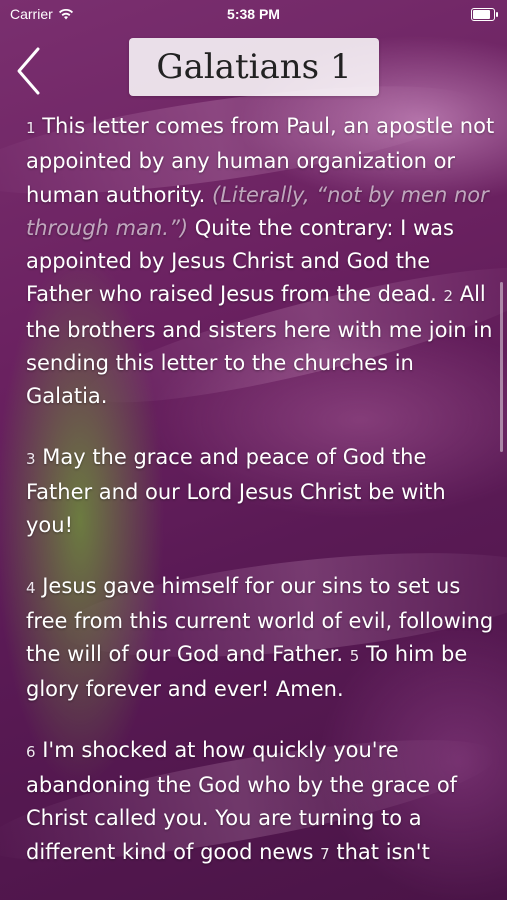 The height and width of the screenshot is (900, 507). What do you see at coordinates (31, 128) in the screenshot?
I see `verse-number: 1` at bounding box center [31, 128].